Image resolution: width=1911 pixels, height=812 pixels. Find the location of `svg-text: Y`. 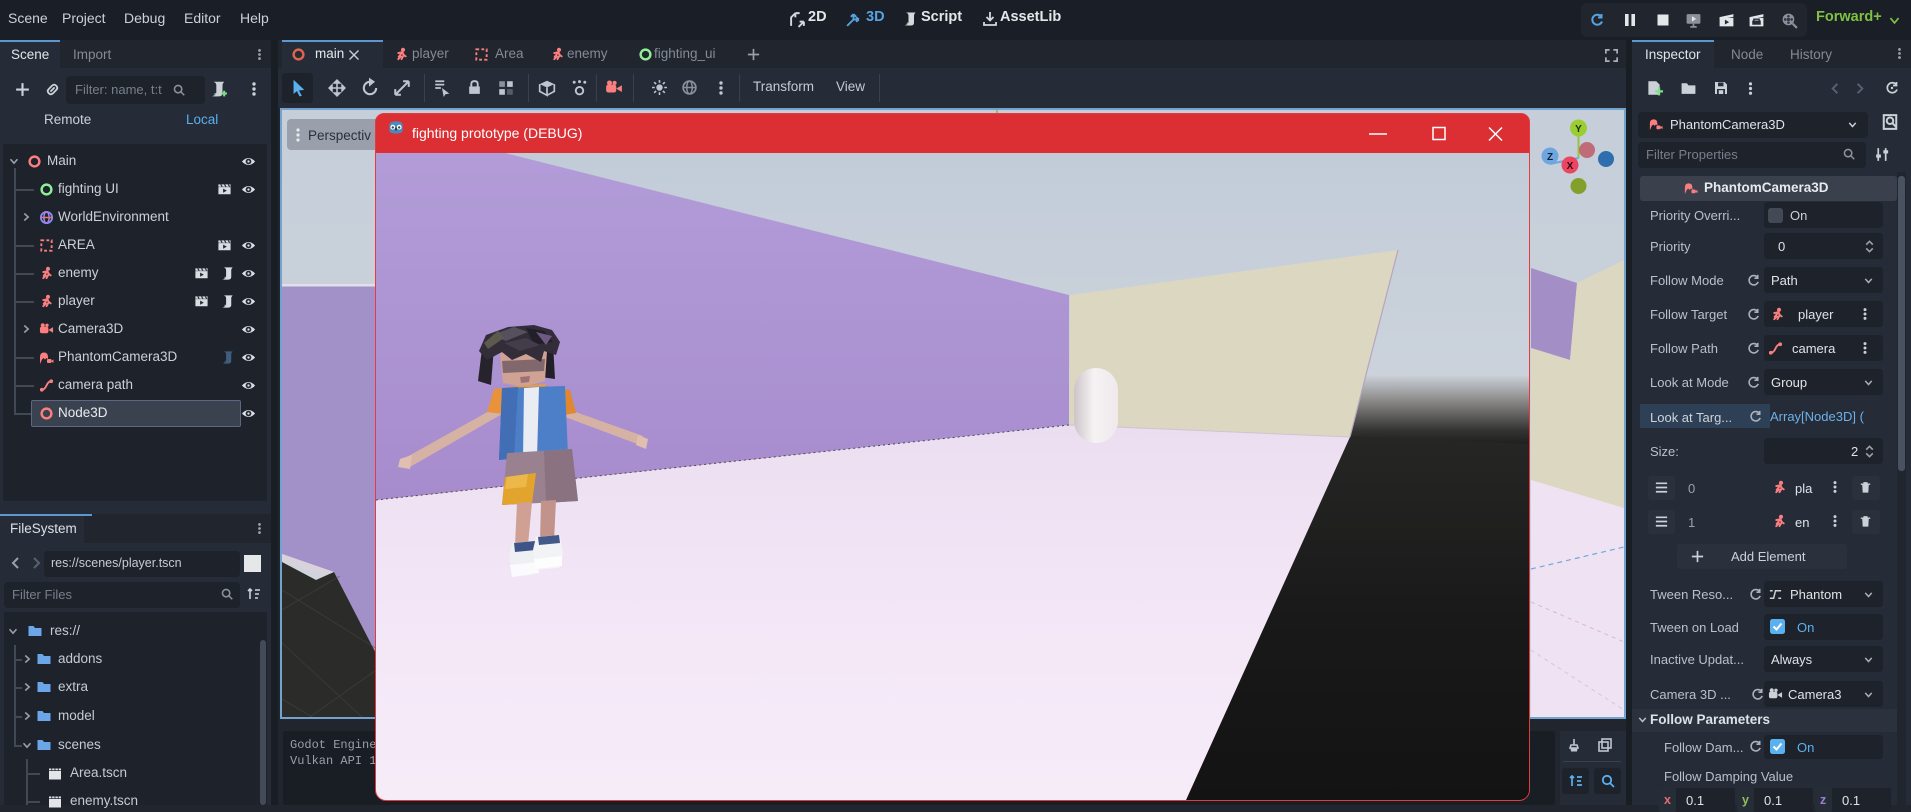

svg-text: Y is located at coordinates (1578, 129).